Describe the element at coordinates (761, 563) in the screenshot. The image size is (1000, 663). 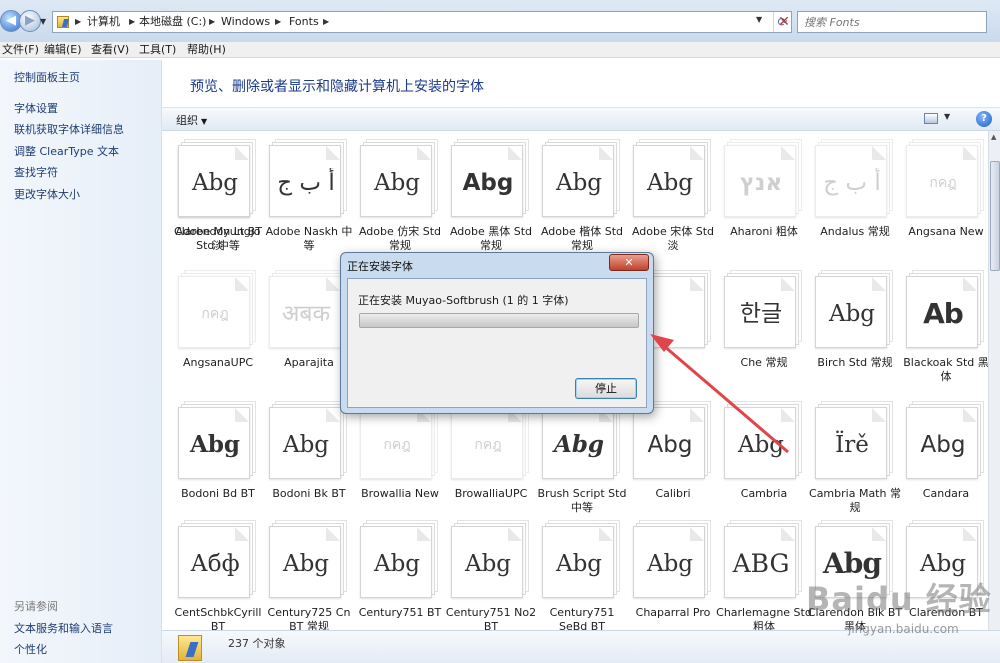
I see `font-sample: ABG` at that location.